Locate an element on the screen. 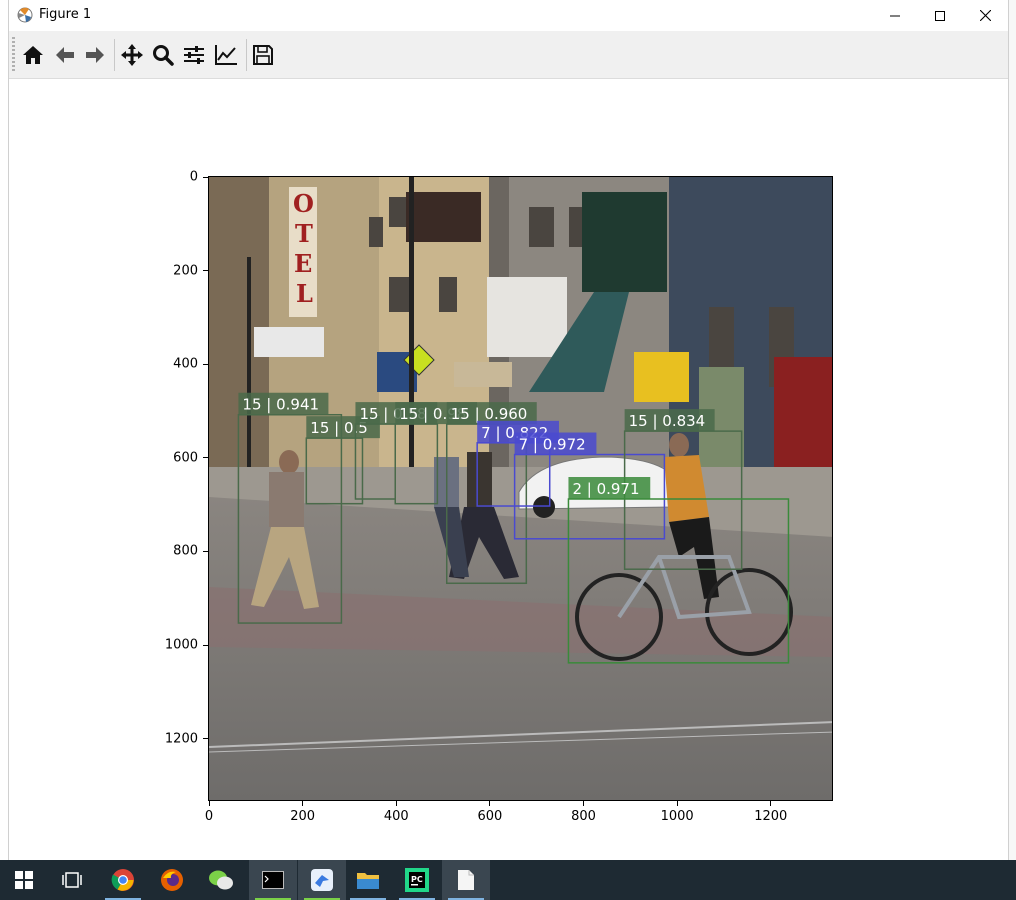 The height and width of the screenshot is (900, 1016). detection-label: 2 | 0.971 is located at coordinates (605, 489).